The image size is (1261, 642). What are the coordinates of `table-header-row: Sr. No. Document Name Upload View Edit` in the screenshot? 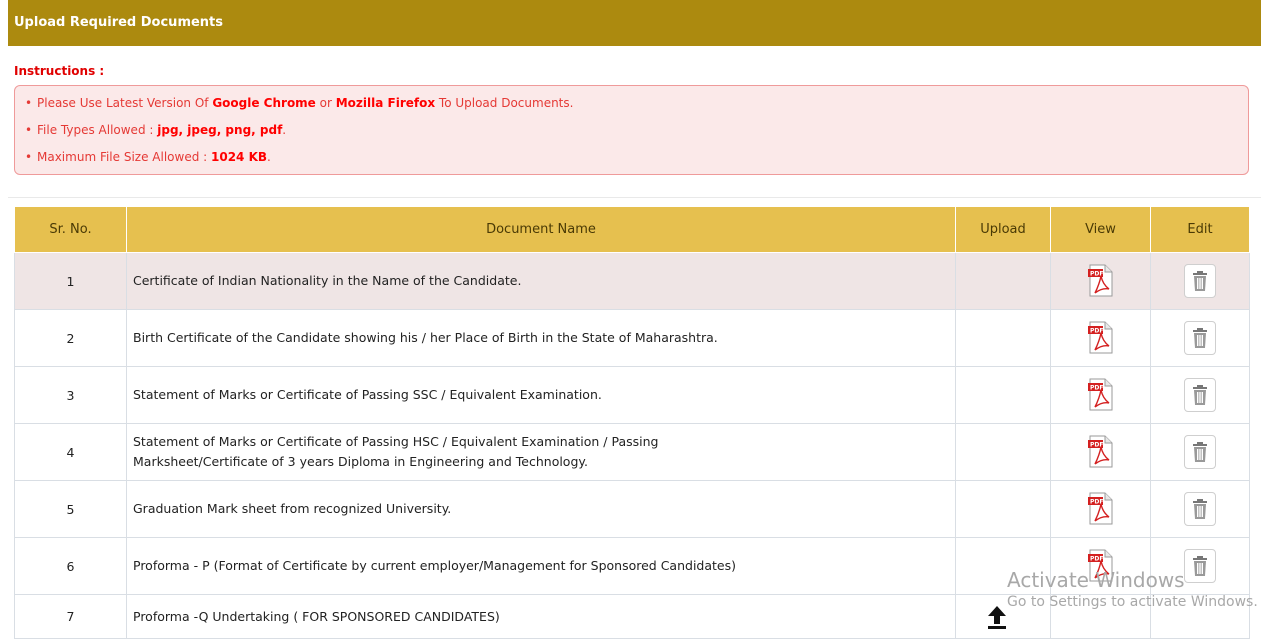 It's located at (632, 229).